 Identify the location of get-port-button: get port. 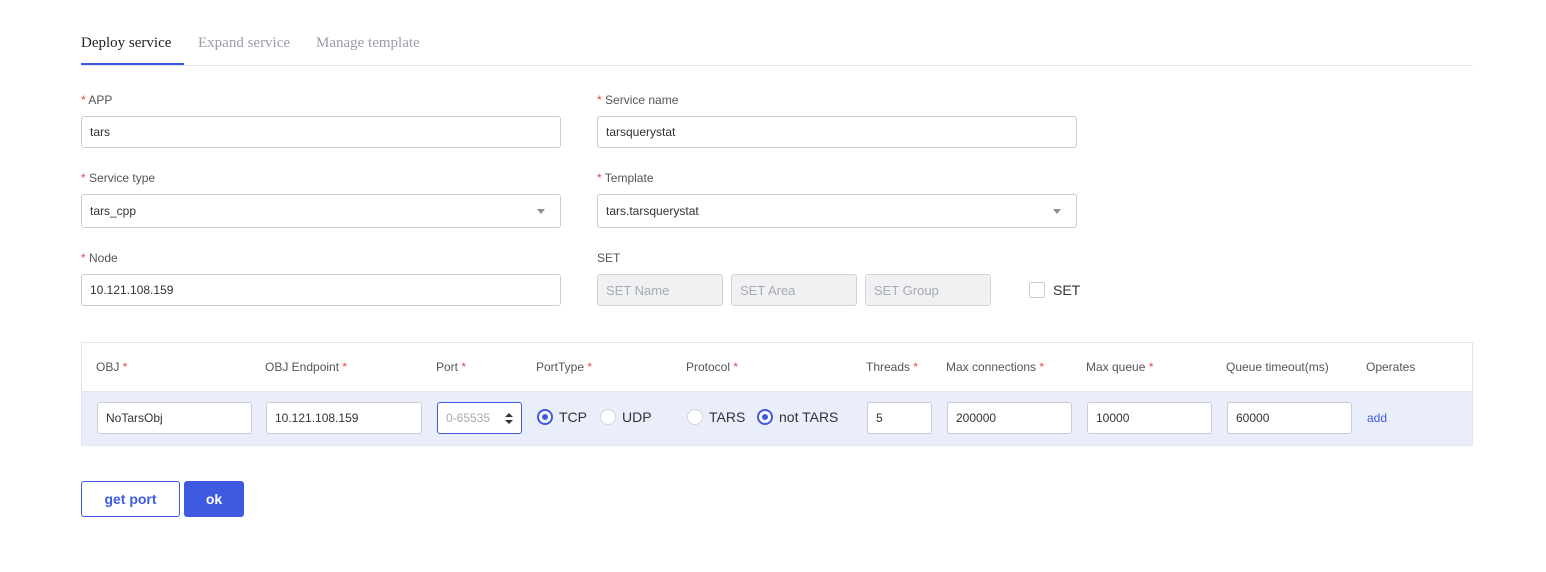
(130, 499).